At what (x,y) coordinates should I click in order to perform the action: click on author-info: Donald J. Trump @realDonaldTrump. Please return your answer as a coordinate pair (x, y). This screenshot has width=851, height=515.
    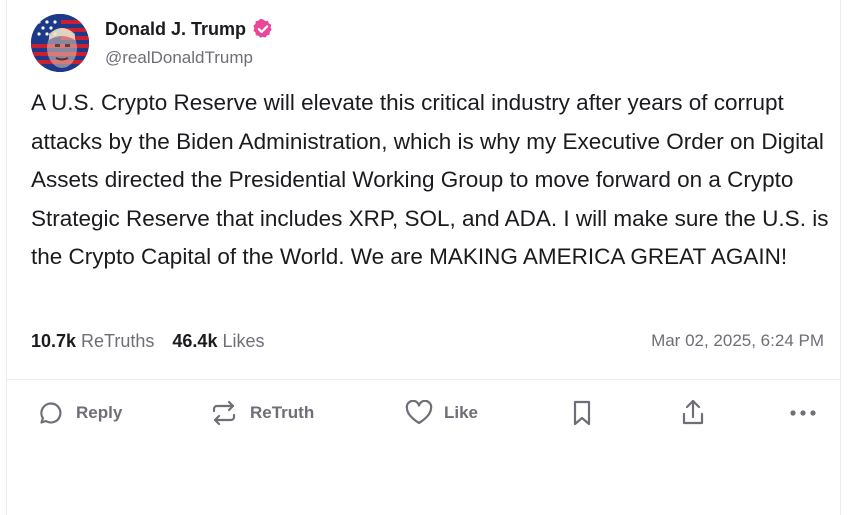
    Looking at the image, I should click on (189, 41).